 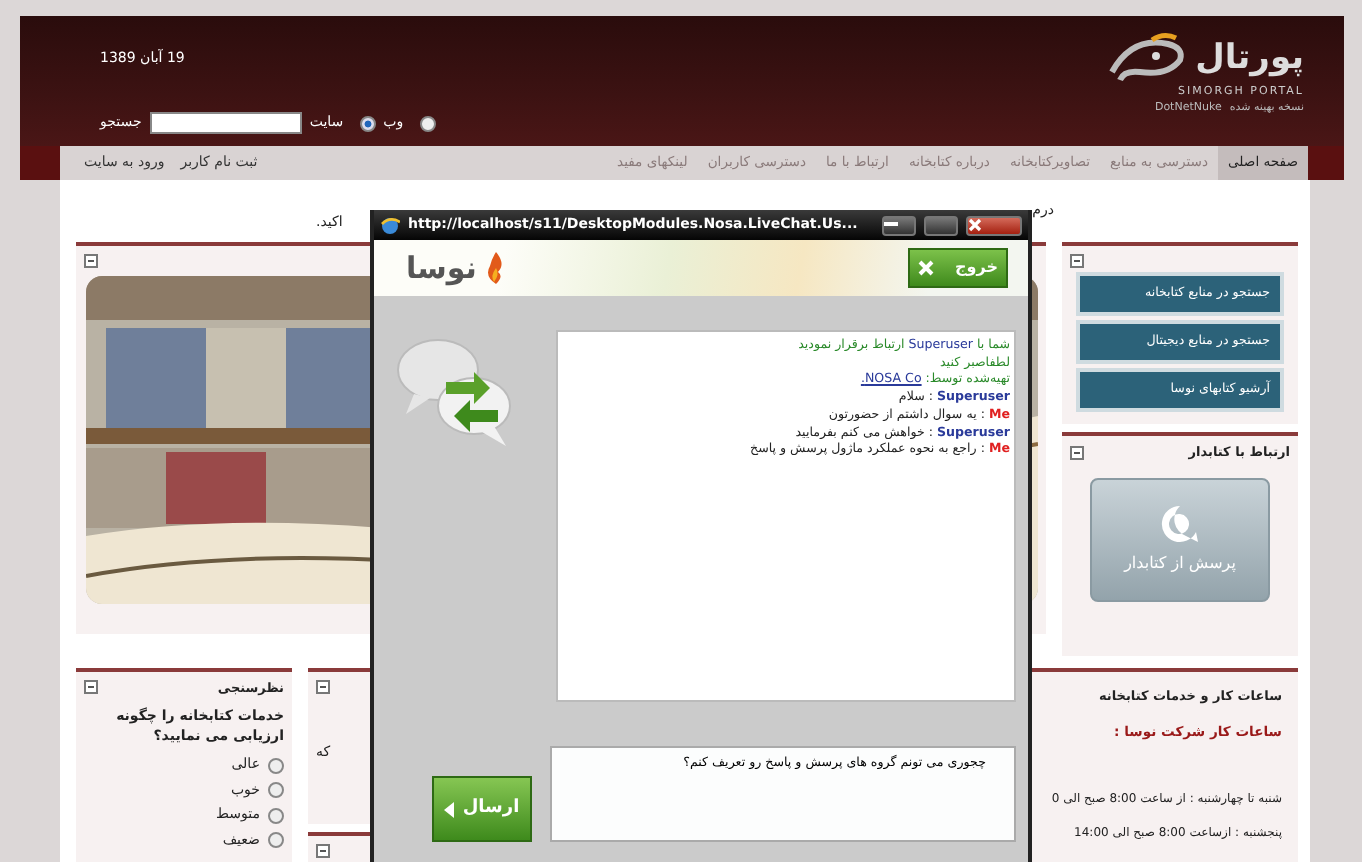 What do you see at coordinates (899, 225) in the screenshot?
I see `minimize-button` at bounding box center [899, 225].